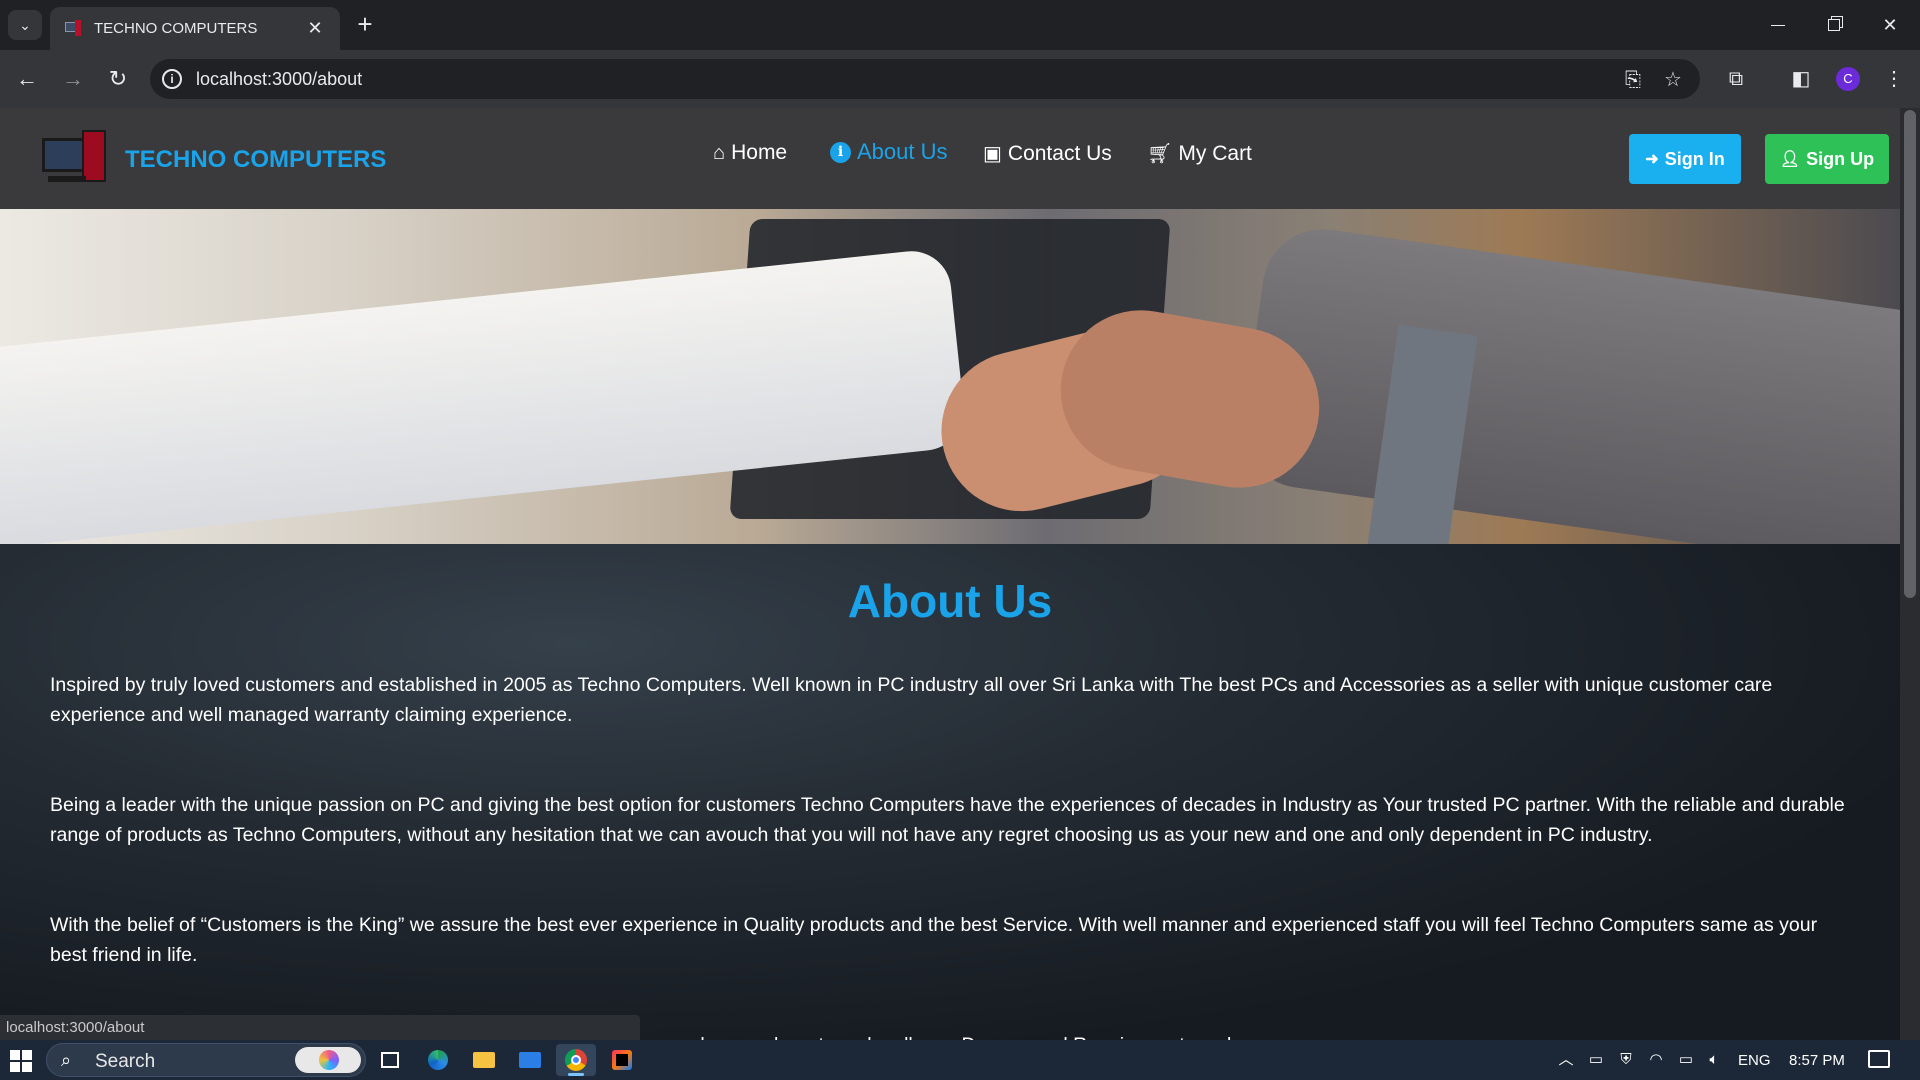  What do you see at coordinates (1890, 25) in the screenshot?
I see `close-window-button: ✕` at bounding box center [1890, 25].